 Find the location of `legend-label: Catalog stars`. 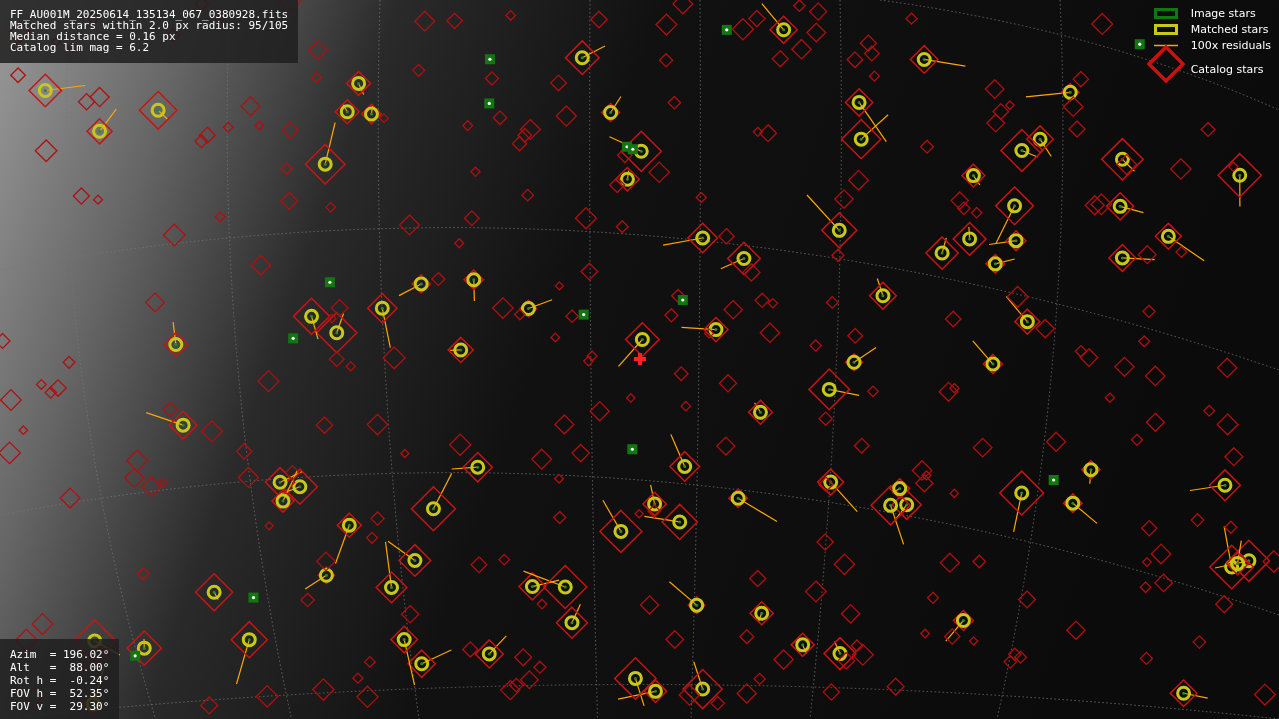

legend-label: Catalog stars is located at coordinates (1227, 69).